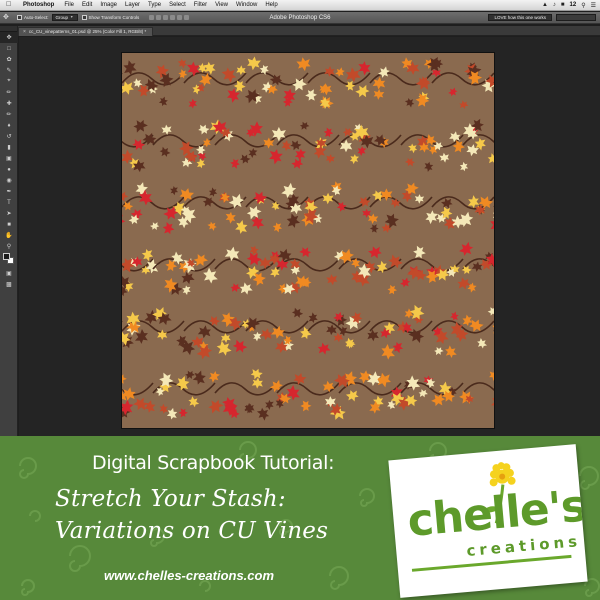 Image resolution: width=600 pixels, height=600 pixels. I want to click on path-select-icon: ➤, so click(9, 213).